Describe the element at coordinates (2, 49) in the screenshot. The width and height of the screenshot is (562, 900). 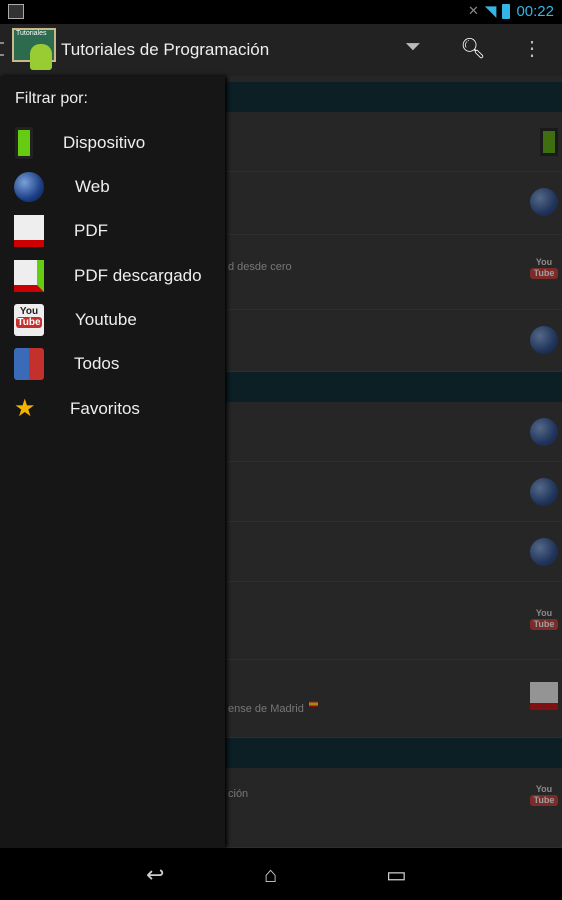
I see `drawer-indicator-icon` at that location.